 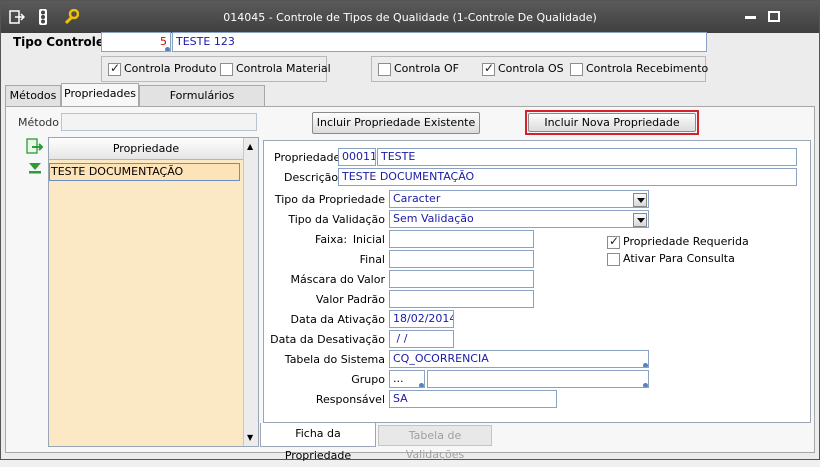 What do you see at coordinates (384, 69) in the screenshot?
I see `controla-of-checkbox` at bounding box center [384, 69].